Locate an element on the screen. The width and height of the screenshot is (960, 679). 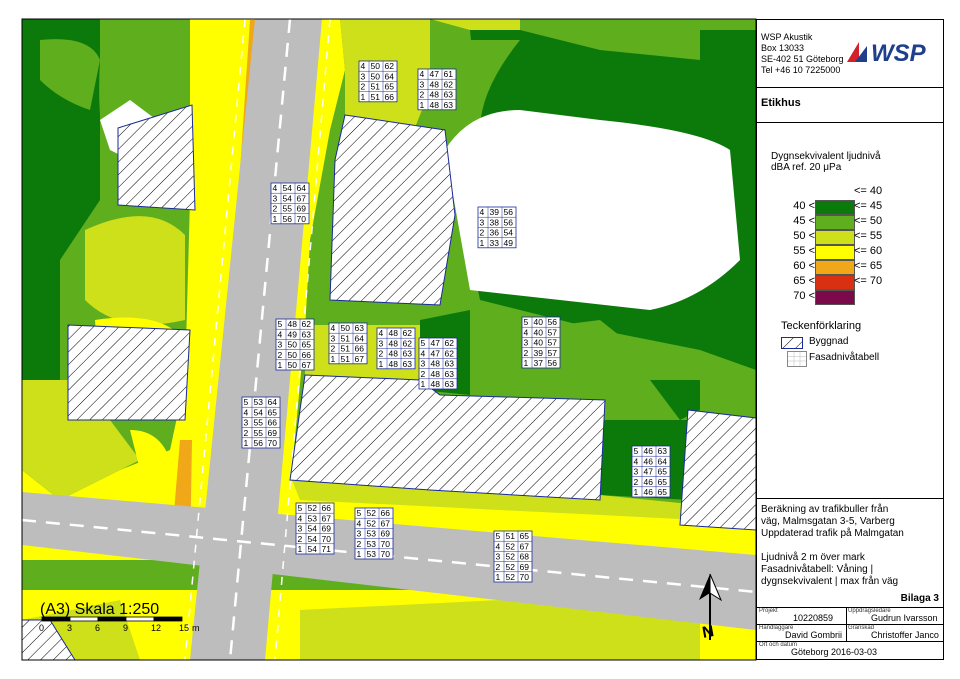
facade-table: 5 52 66 4 52 67 3 53 69 2 53 70 1 53 70 is located at coordinates (374, 533).